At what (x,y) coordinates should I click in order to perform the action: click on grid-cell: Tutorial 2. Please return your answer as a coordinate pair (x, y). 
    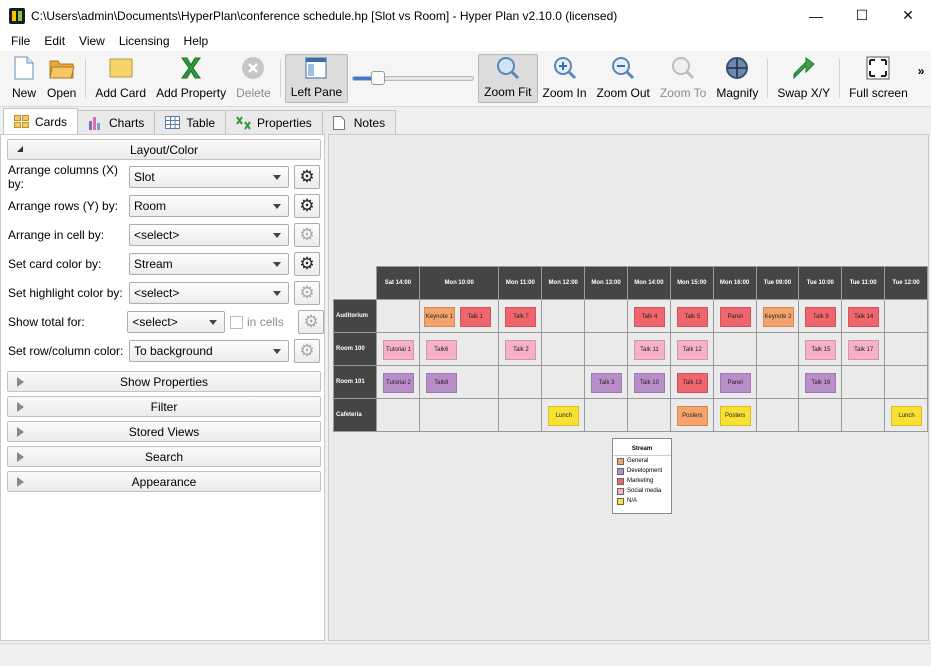
    Looking at the image, I should click on (397, 382).